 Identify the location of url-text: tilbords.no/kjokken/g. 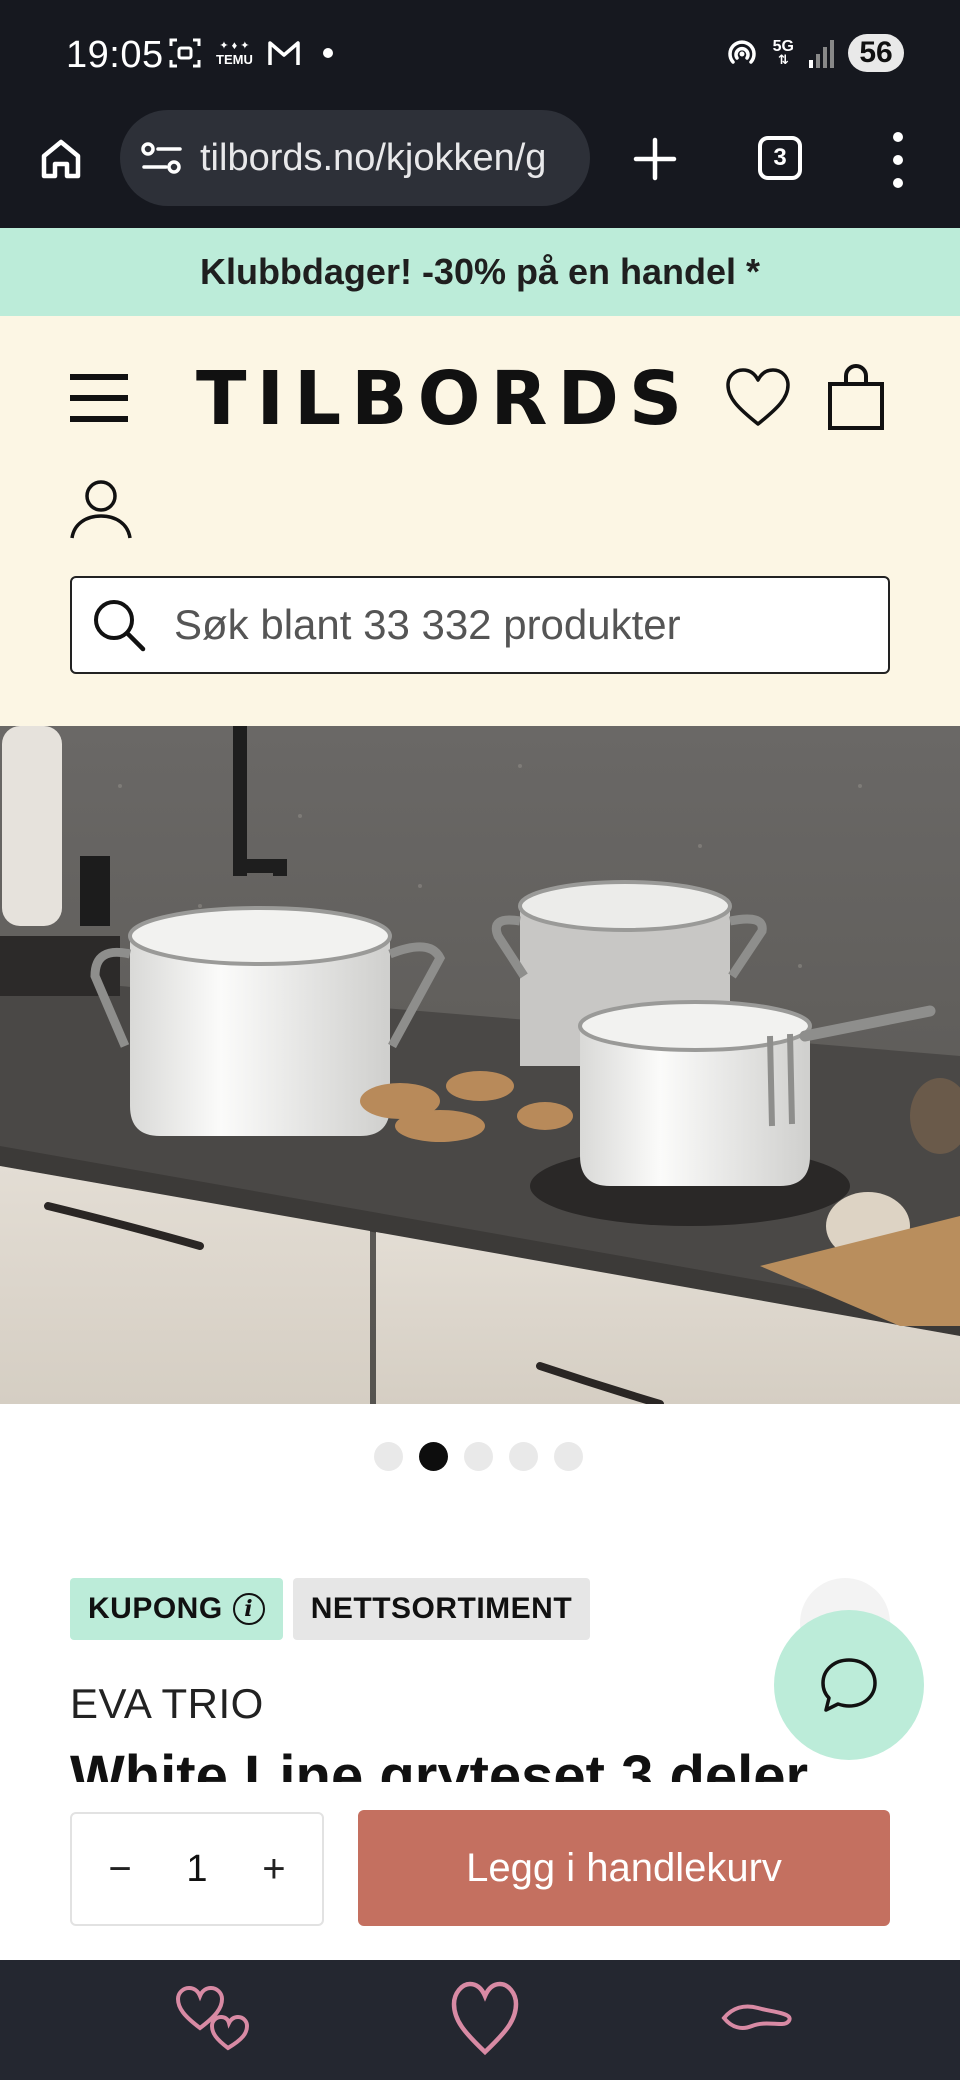
(373, 157).